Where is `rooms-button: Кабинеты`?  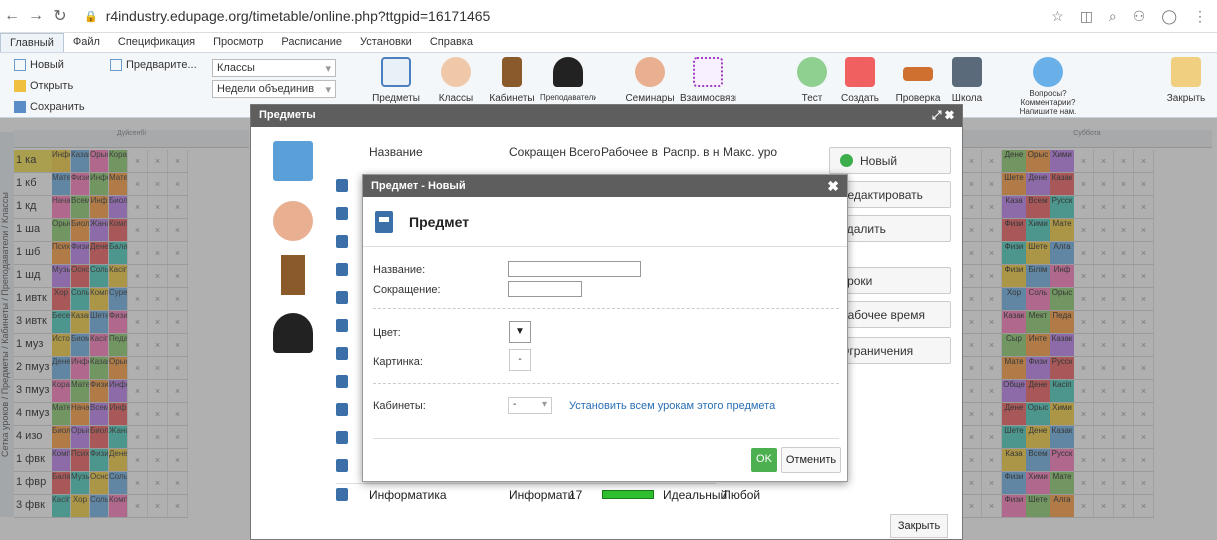
rooms-button: Кабинеты is located at coordinates (512, 80).